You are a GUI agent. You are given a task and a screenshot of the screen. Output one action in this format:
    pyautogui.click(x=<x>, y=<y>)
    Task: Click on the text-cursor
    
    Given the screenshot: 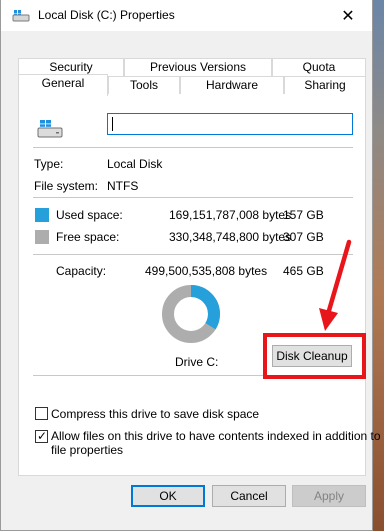 What is the action you would take?
    pyautogui.click(x=112, y=124)
    